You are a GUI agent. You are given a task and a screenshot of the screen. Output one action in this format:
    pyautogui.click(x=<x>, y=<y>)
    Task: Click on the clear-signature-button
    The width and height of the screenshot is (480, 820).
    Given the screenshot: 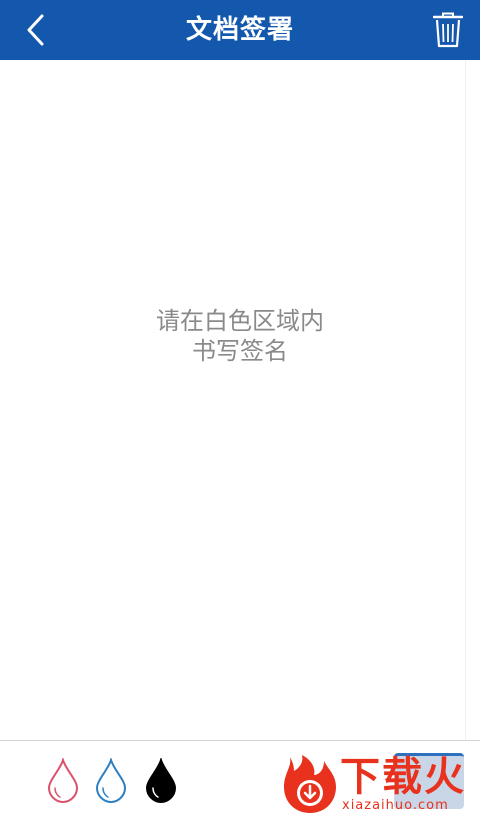 What is the action you would take?
    pyautogui.click(x=448, y=30)
    